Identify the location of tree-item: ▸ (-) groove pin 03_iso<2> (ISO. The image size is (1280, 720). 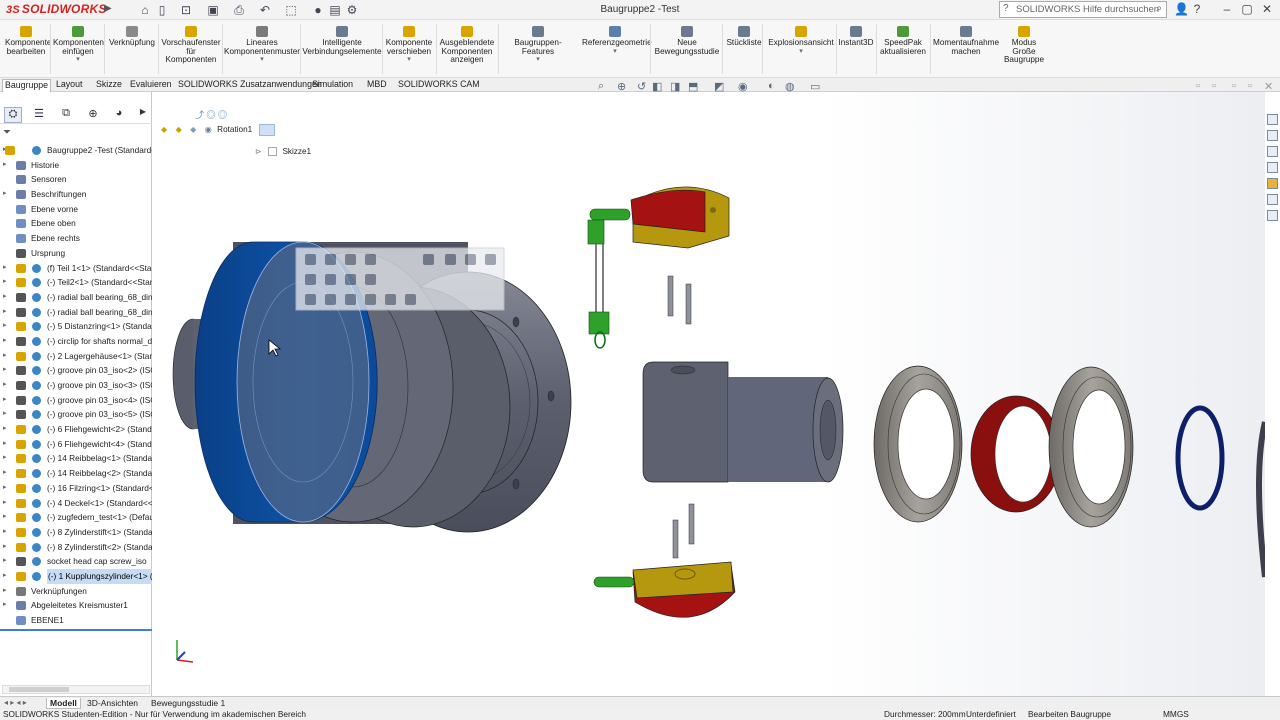
(76, 370).